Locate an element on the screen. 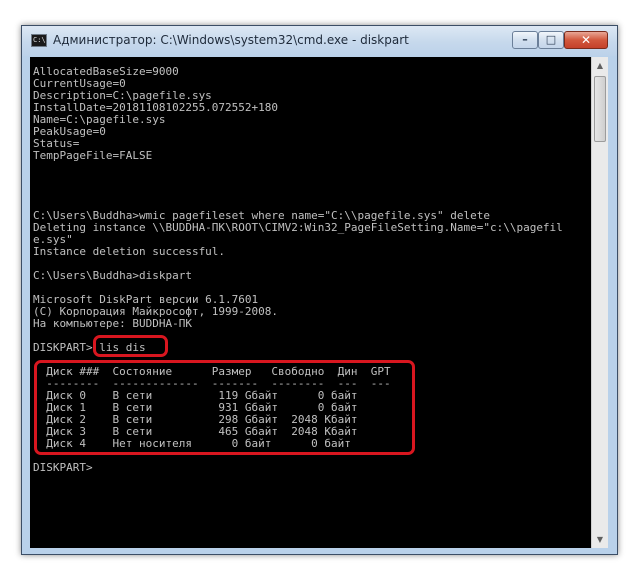  vertical-scrollbar: ▲ ▼ is located at coordinates (599, 302).